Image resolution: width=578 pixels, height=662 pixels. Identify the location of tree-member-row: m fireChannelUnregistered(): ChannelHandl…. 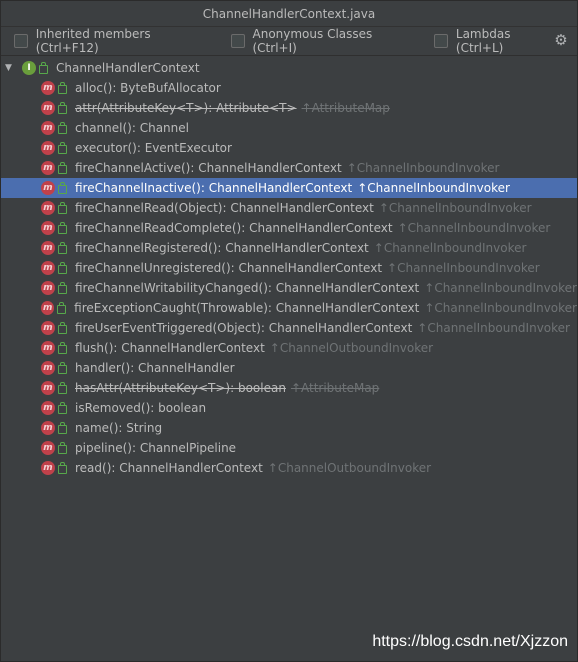
(289, 268).